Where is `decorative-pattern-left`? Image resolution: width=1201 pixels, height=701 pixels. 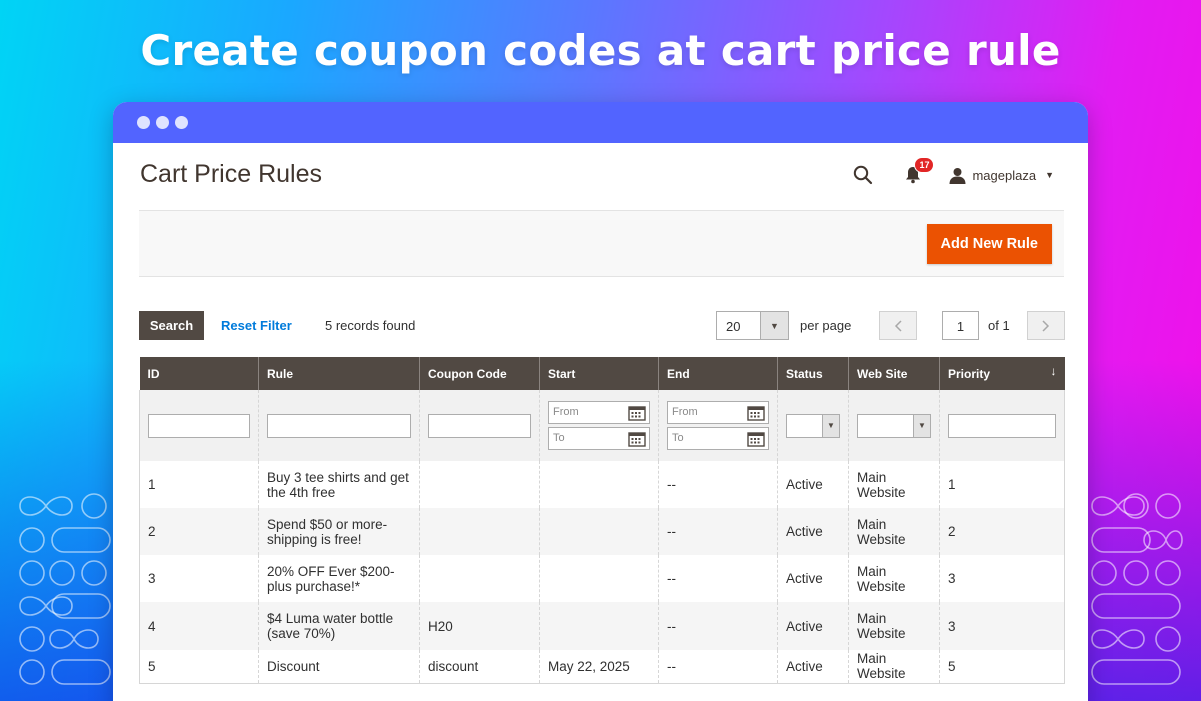 decorative-pattern-left is located at coordinates (64, 590).